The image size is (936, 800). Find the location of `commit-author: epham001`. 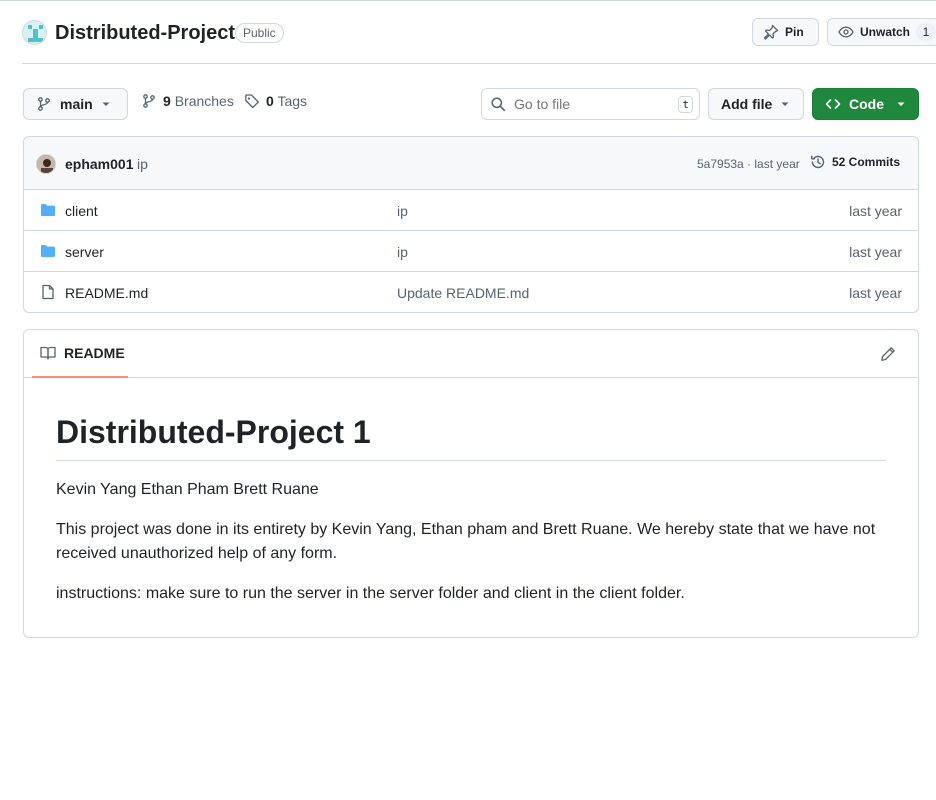

commit-author: epham001 is located at coordinates (99, 164).